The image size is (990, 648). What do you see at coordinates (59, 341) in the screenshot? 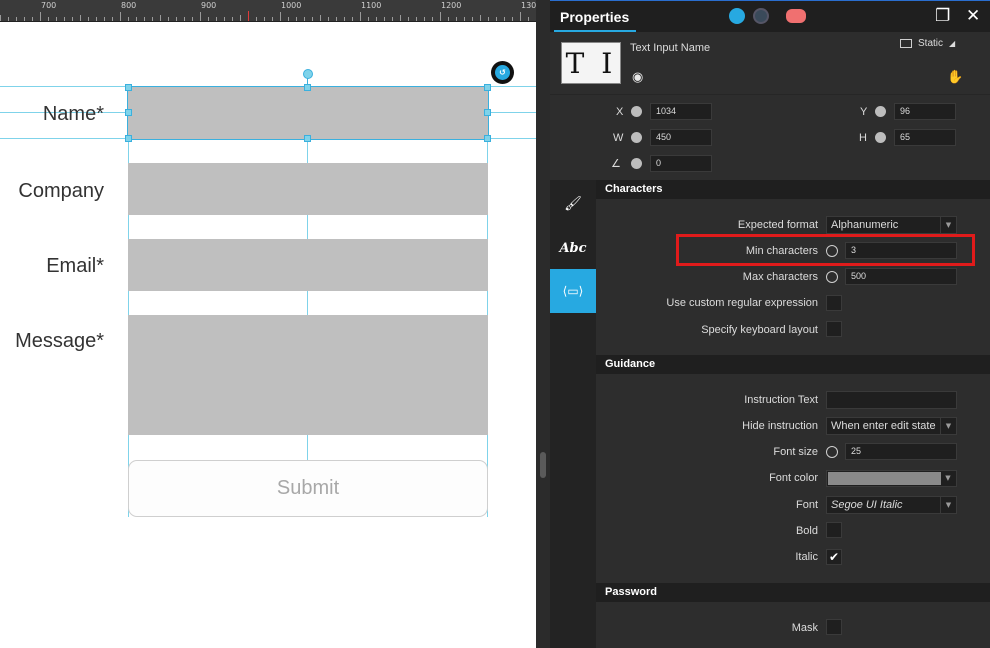
I see `message-label: Message*` at bounding box center [59, 341].